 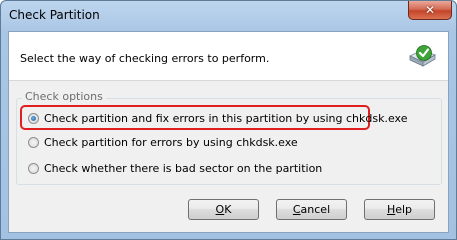 What do you see at coordinates (228, 16) in the screenshot?
I see `title-bar: Check Partition ✕` at bounding box center [228, 16].